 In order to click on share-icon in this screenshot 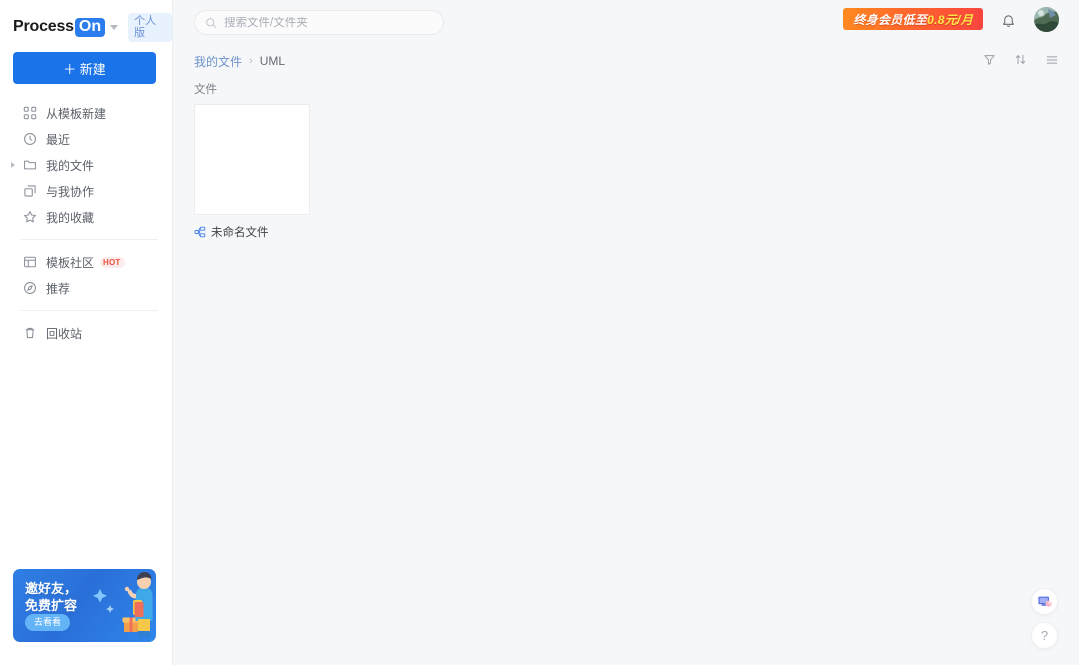, I will do `click(29, 191)`.